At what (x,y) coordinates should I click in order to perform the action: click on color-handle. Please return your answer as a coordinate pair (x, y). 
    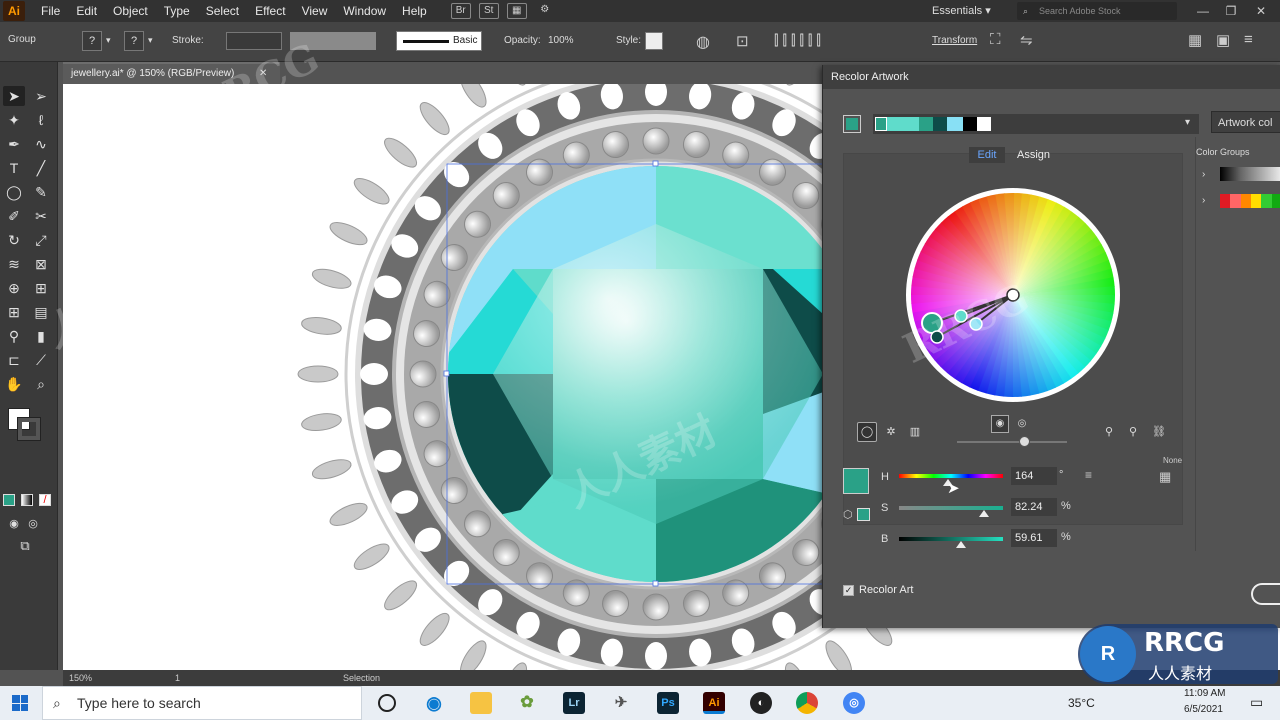
    Looking at the image, I should click on (976, 324).